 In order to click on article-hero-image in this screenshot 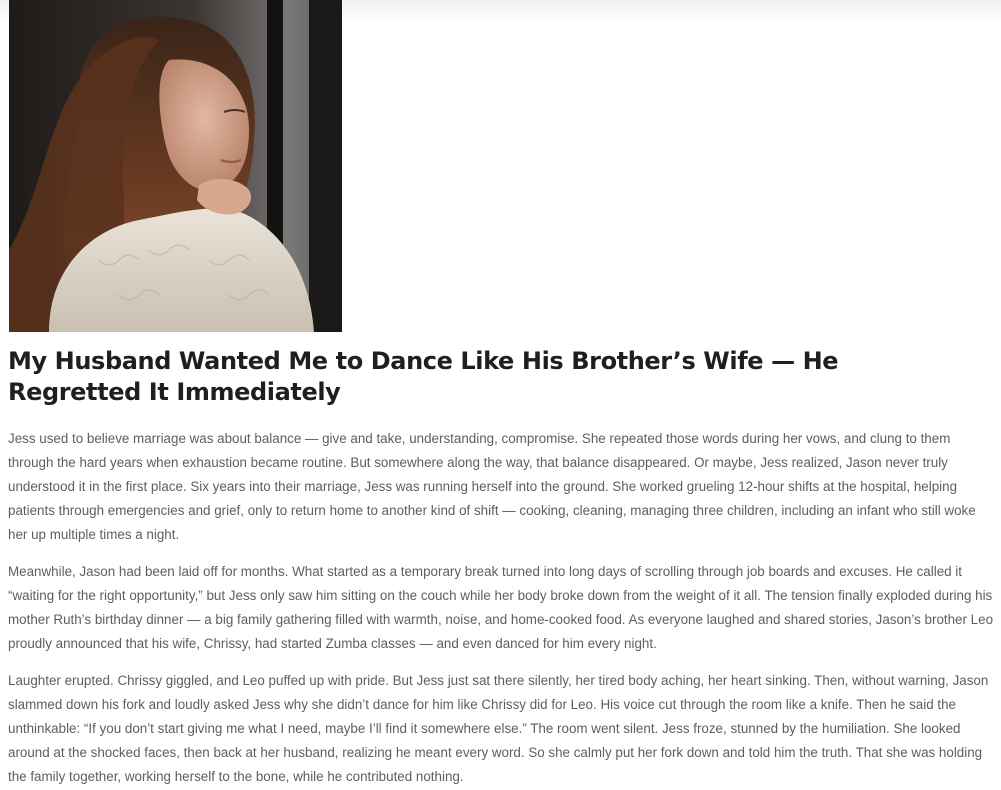, I will do `click(175, 166)`.